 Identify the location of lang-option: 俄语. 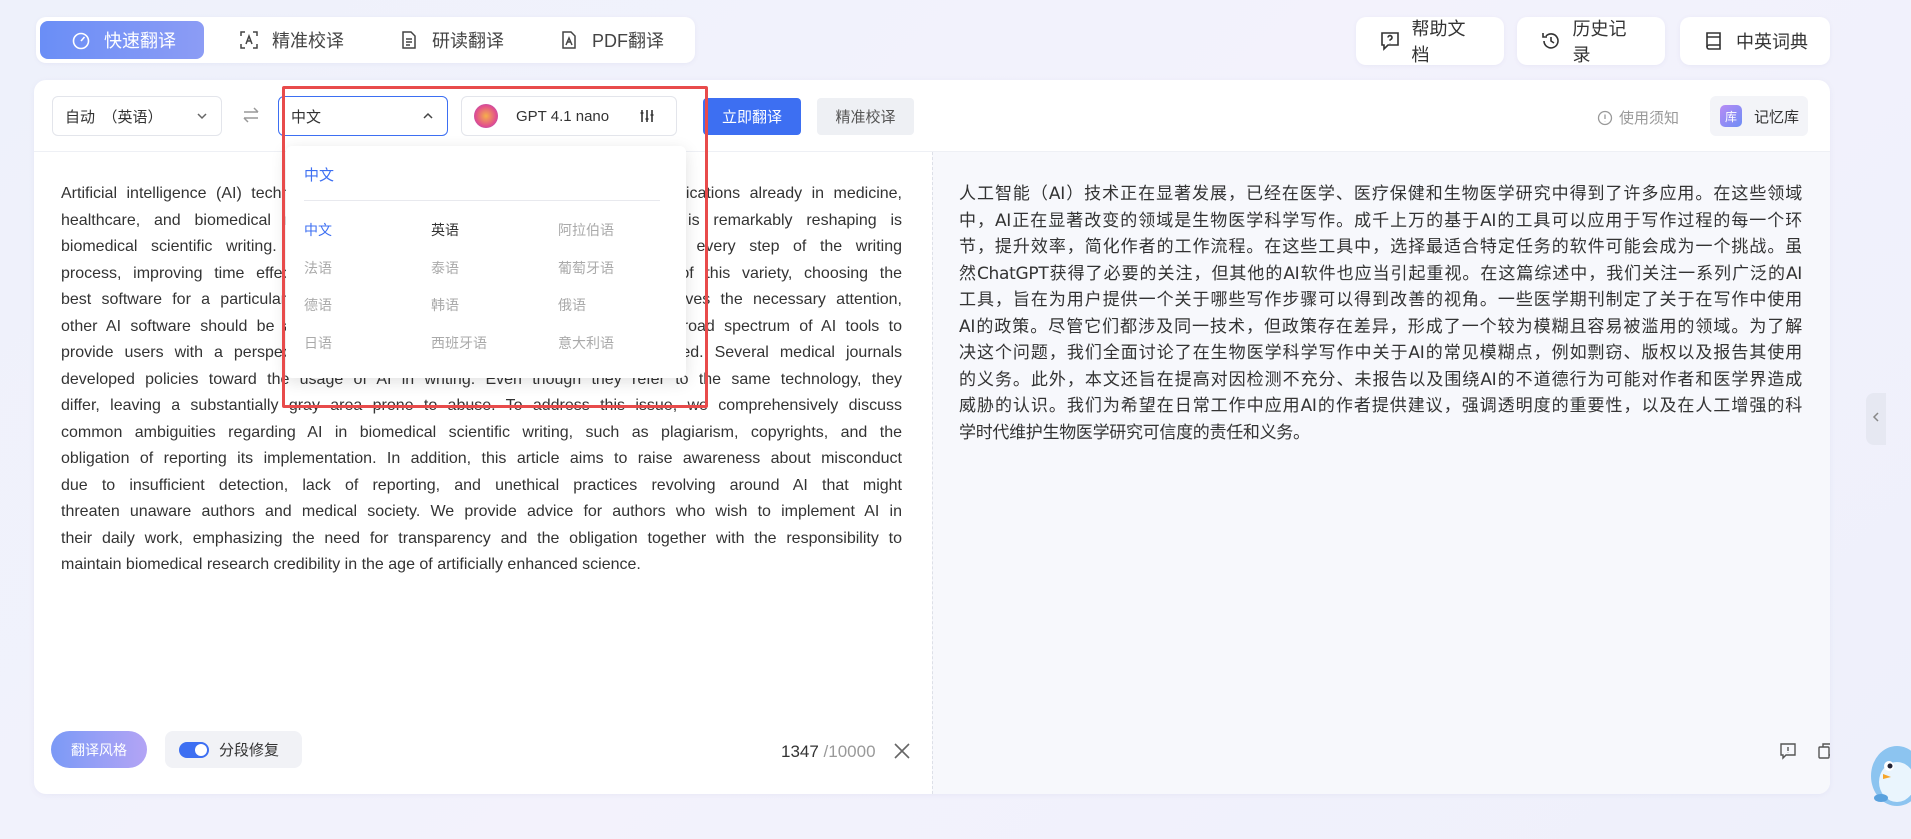
(572, 305).